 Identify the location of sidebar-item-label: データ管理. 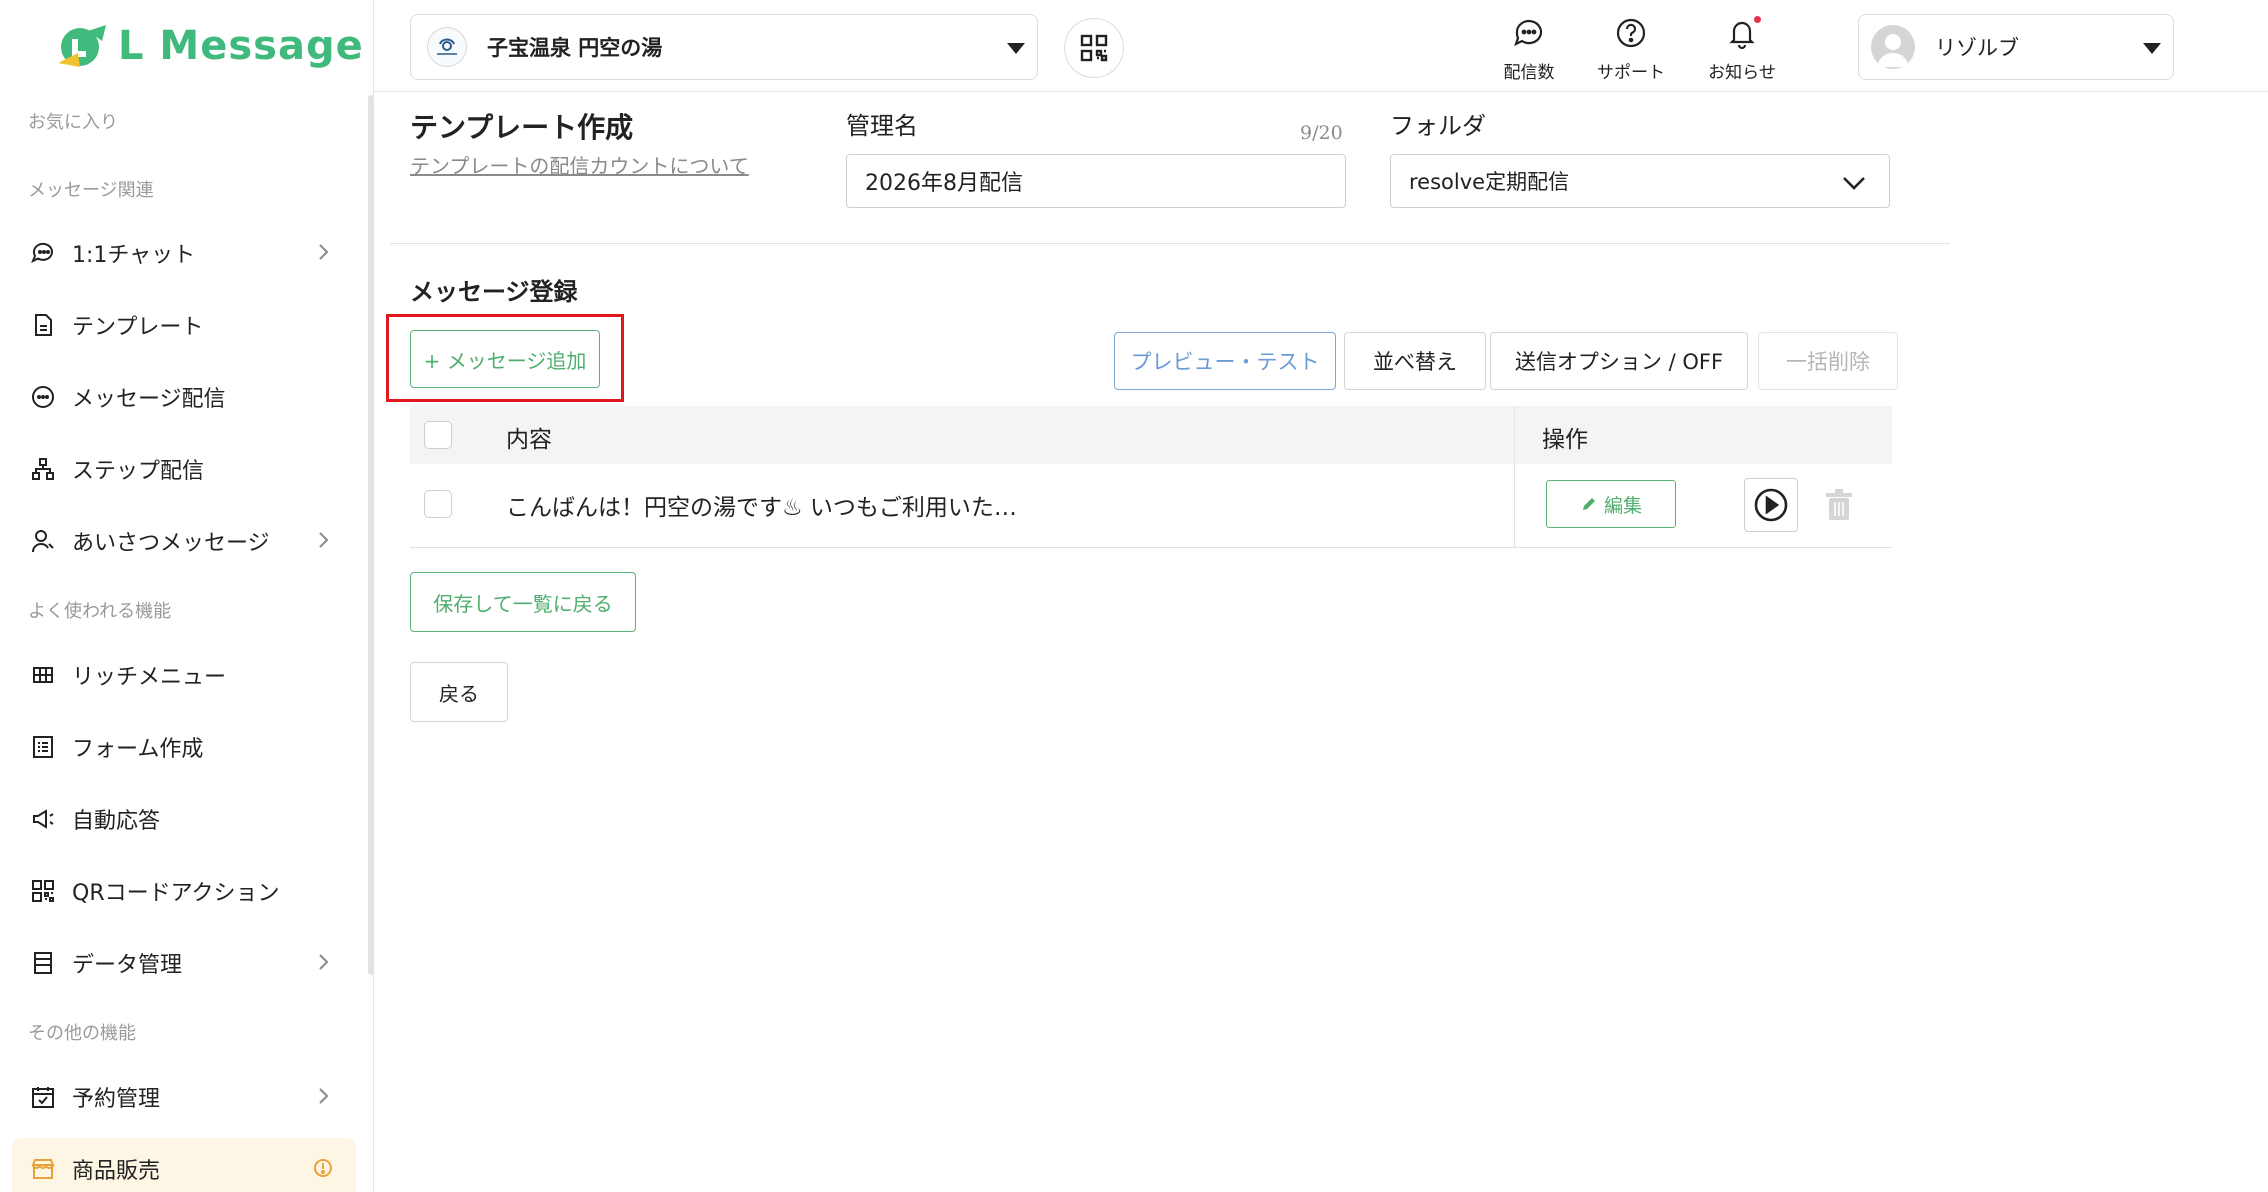
(127, 965).